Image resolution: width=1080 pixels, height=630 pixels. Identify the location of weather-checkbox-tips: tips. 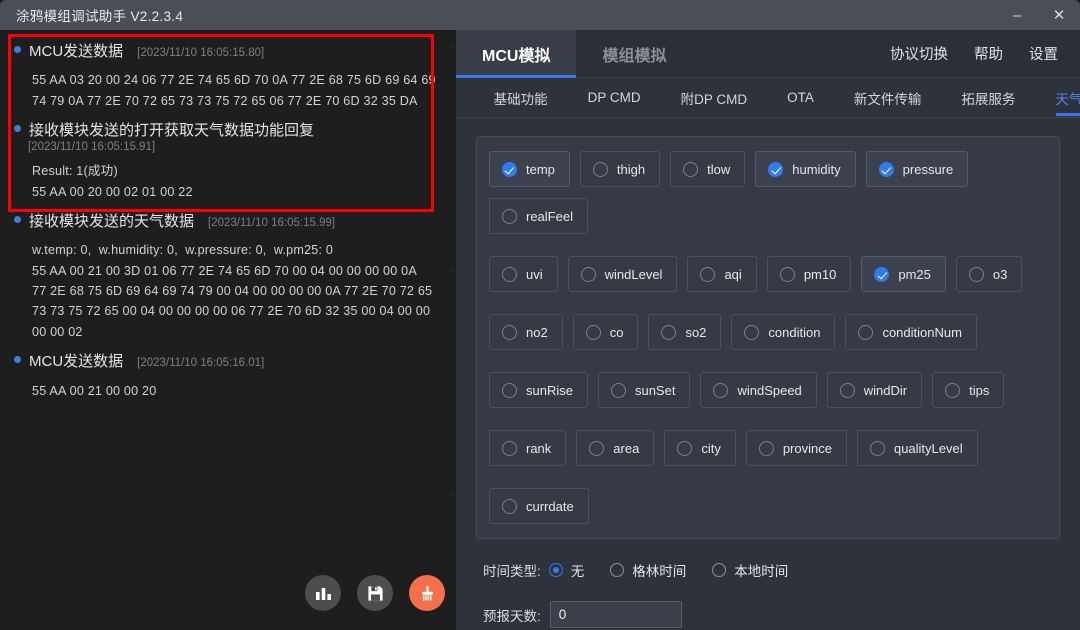
(968, 390).